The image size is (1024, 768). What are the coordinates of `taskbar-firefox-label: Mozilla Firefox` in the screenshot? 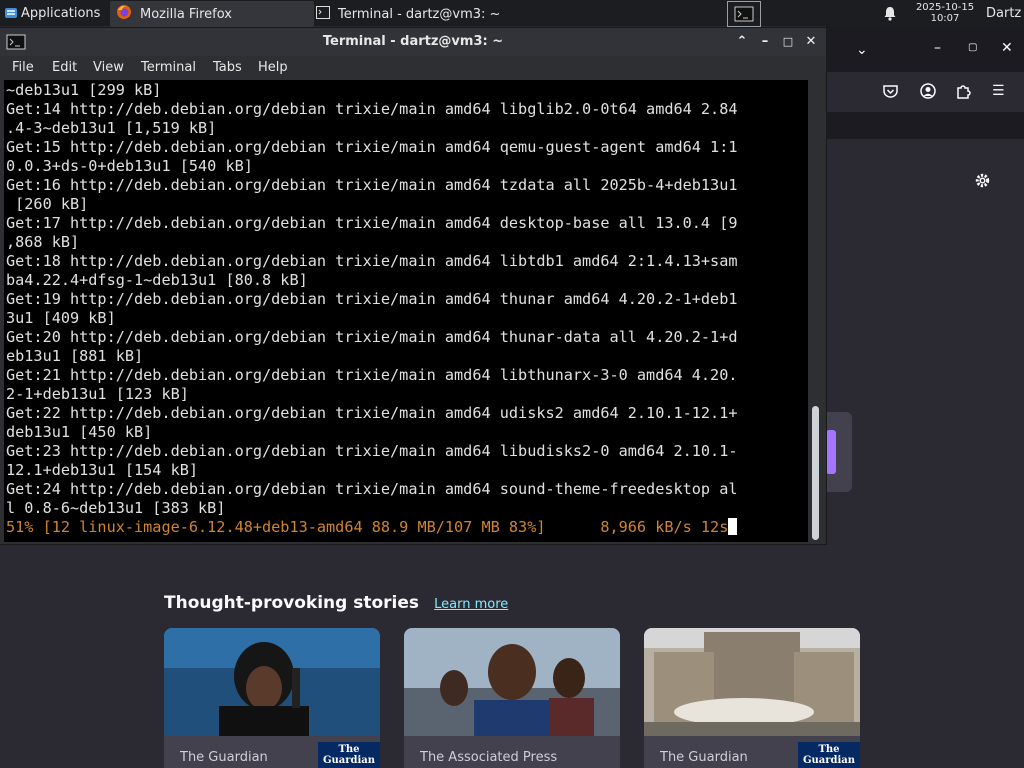 It's located at (186, 14).